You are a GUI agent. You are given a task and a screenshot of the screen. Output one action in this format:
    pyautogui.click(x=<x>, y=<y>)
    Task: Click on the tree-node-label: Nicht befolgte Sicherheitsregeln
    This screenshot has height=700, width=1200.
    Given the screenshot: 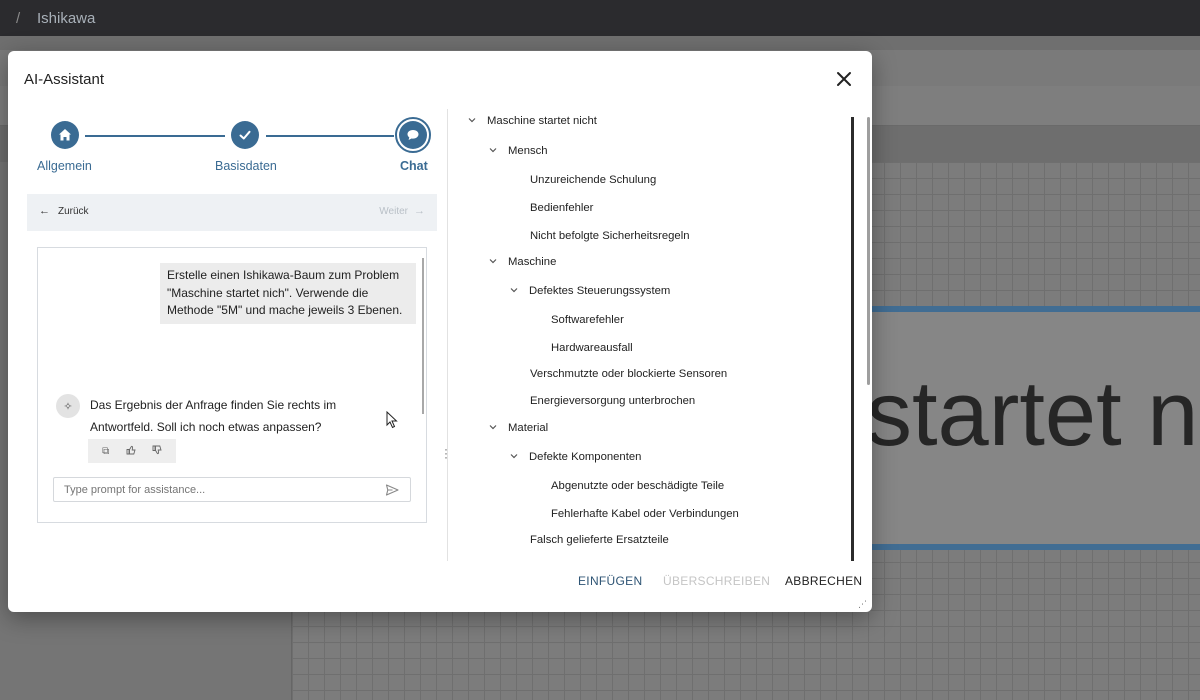 What is the action you would take?
    pyautogui.click(x=610, y=236)
    